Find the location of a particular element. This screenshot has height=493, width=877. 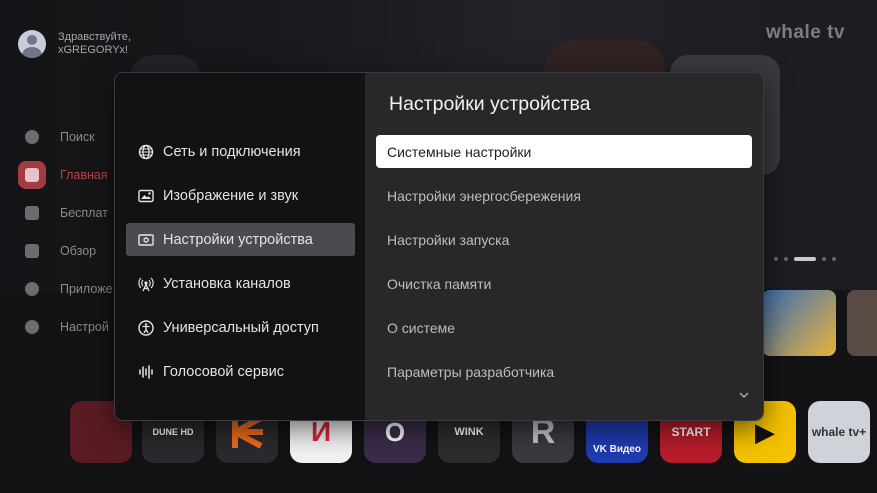

category-channels: Установка каналов is located at coordinates (240, 283).